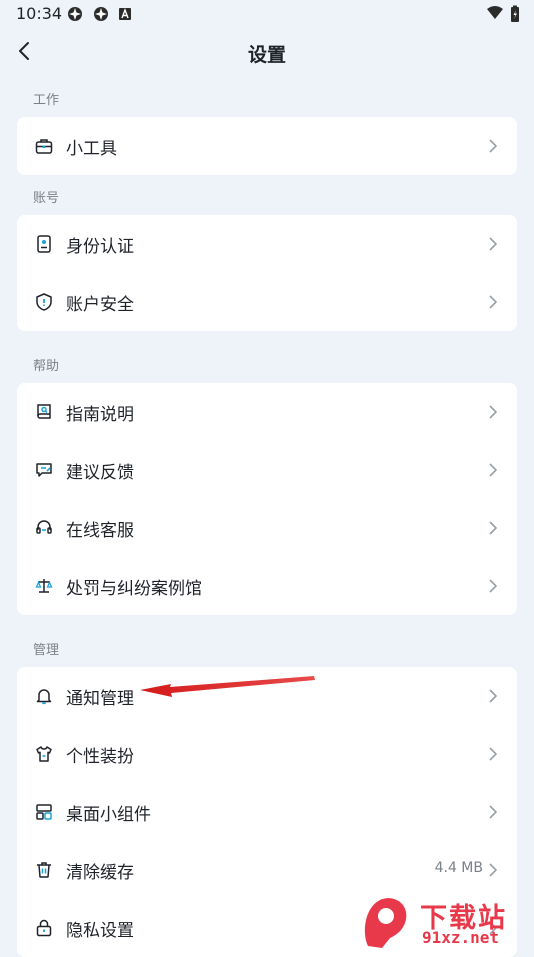  What do you see at coordinates (100, 415) in the screenshot?
I see `settings-item-label: 指南说明` at bounding box center [100, 415].